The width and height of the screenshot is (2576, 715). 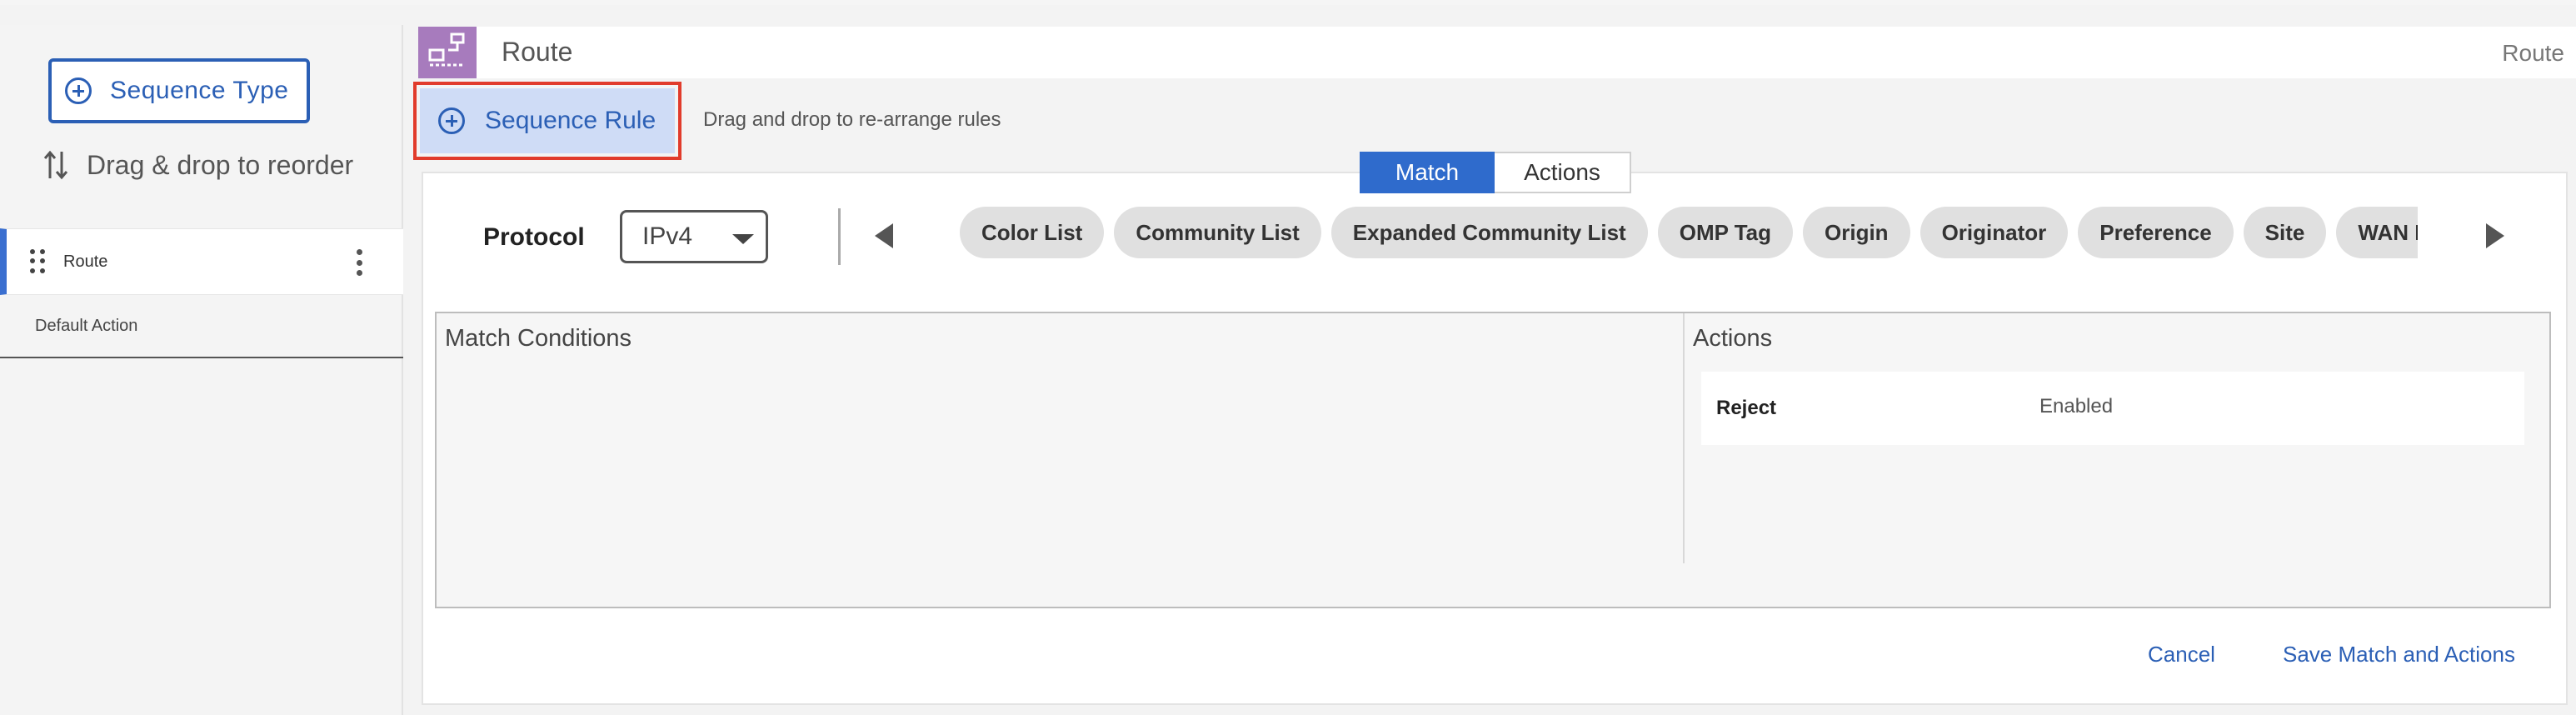 What do you see at coordinates (1032, 232) in the screenshot?
I see `chip-color-list: Color List` at bounding box center [1032, 232].